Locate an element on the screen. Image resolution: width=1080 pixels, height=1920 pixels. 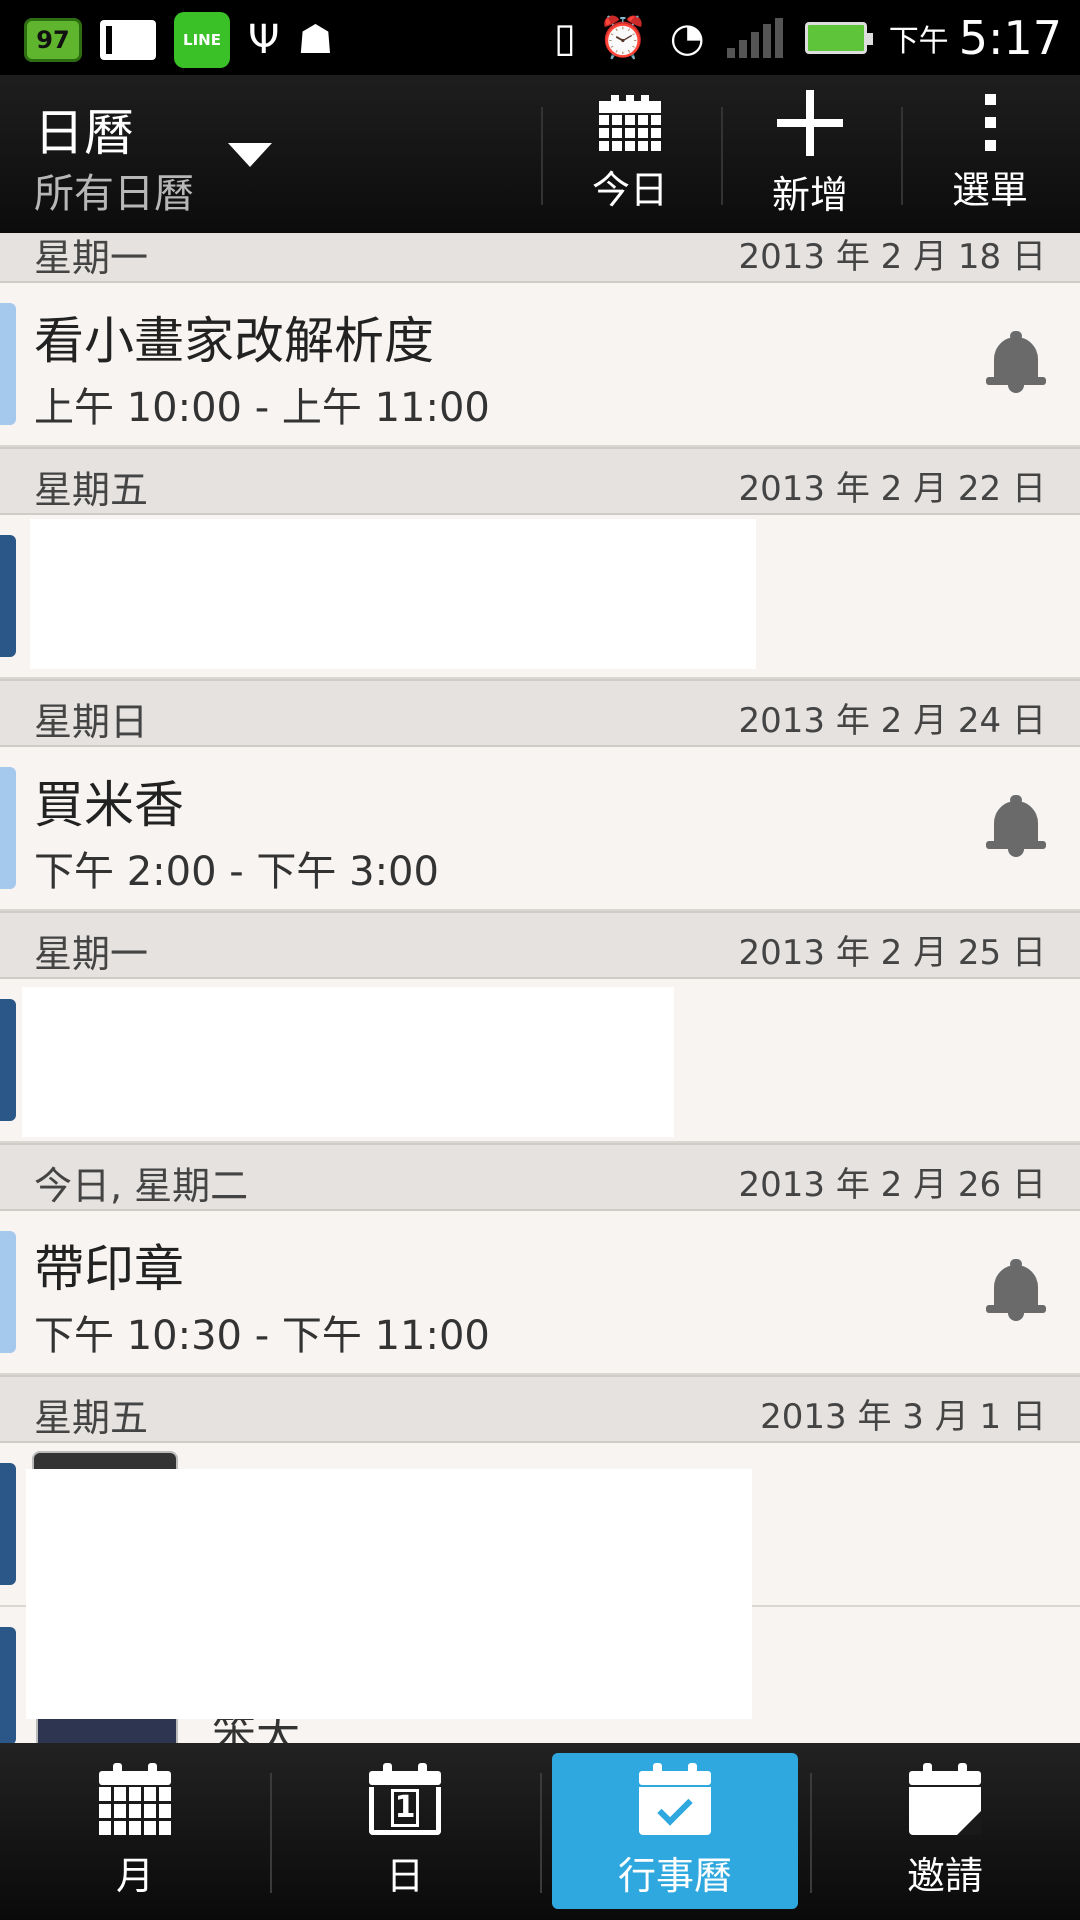
event-item: 看小畫家改解析度 上午 10:00 - 上午 11:00 is located at coordinates (540, 365).